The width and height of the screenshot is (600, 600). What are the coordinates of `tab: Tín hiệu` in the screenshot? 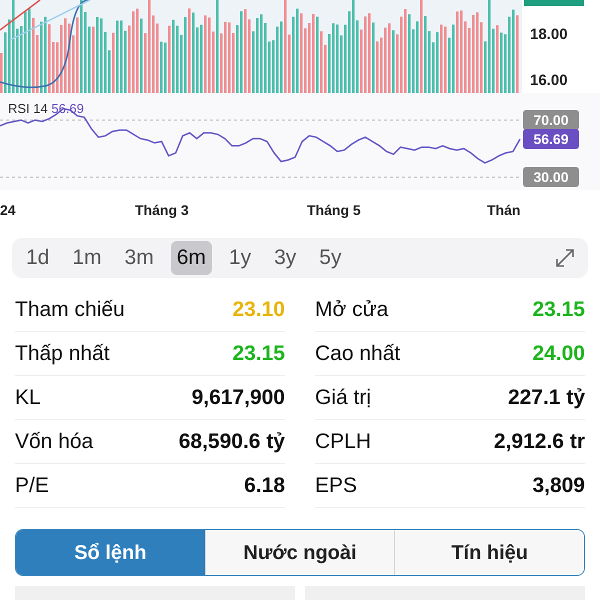 It's located at (489, 552).